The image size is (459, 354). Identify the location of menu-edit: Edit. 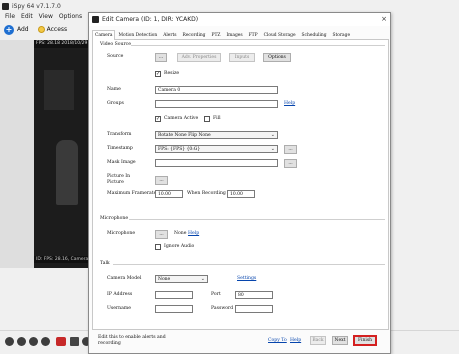
(27, 16).